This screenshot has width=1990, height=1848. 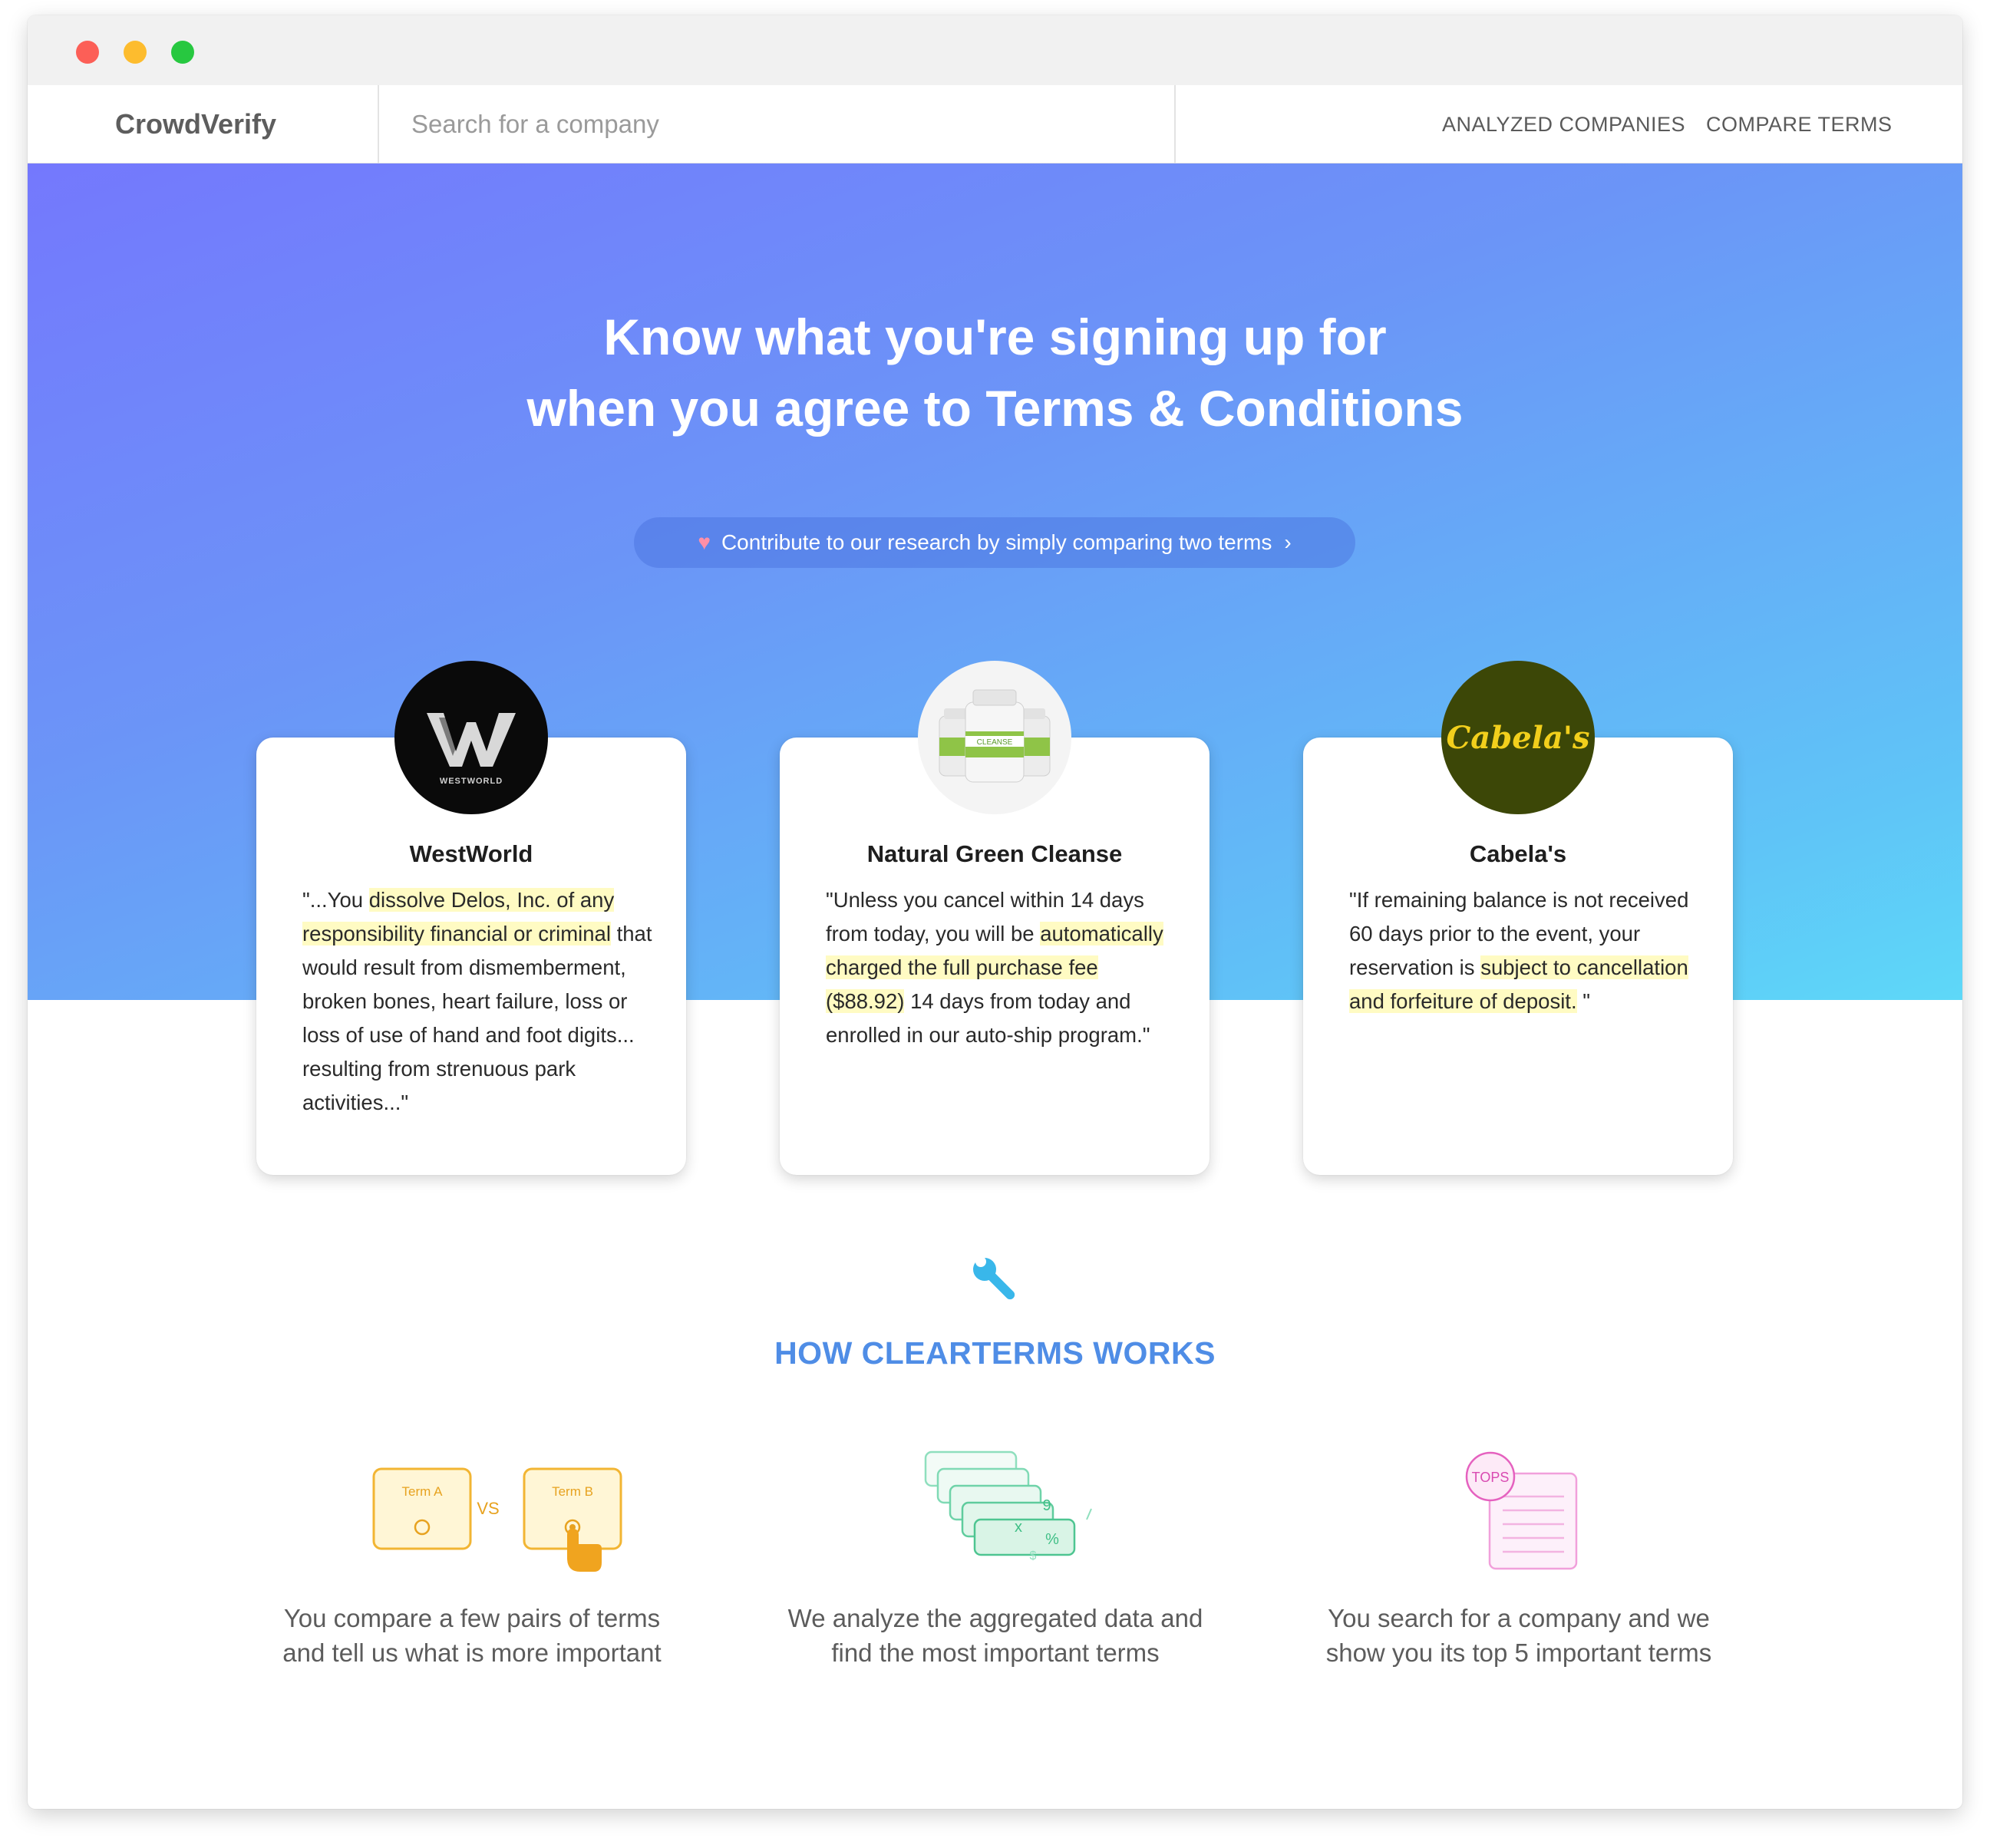 I want to click on step-text-line: show you its top 5 important terms, so click(x=1518, y=1652).